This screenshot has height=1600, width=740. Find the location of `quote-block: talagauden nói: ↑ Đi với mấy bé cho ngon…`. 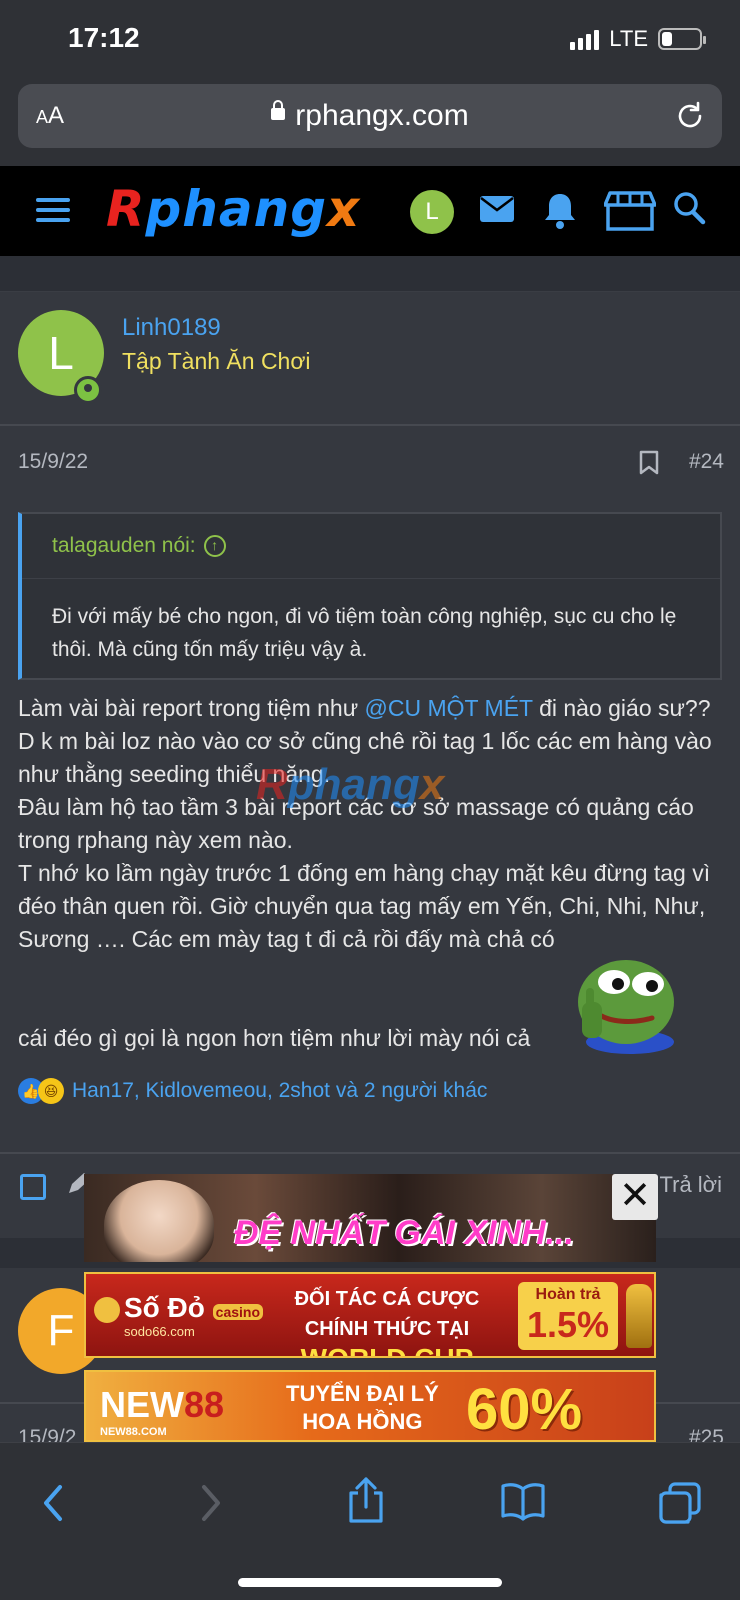

quote-block: talagauden nói: ↑ Đi với mấy bé cho ngon… is located at coordinates (370, 596).